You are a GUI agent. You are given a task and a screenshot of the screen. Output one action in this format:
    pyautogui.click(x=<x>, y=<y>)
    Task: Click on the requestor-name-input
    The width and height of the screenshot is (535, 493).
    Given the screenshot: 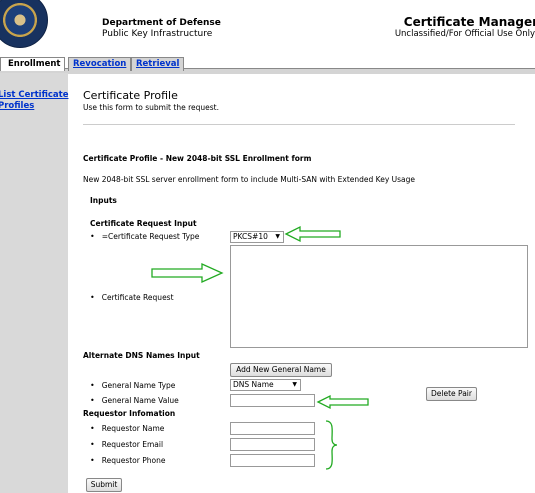 What is the action you would take?
    pyautogui.click(x=272, y=428)
    